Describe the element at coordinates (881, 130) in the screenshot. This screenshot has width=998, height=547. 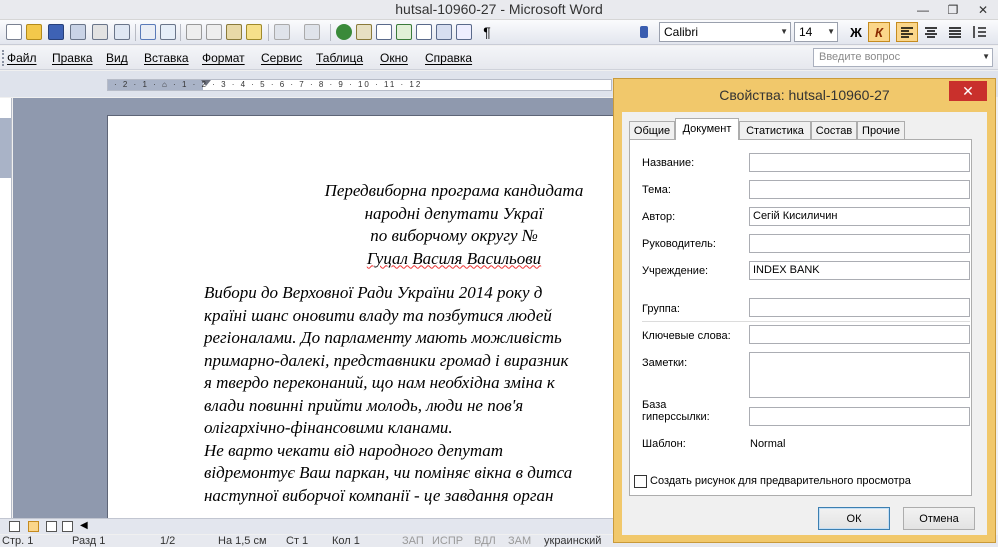
I see `tab-custom: Прочие` at that location.